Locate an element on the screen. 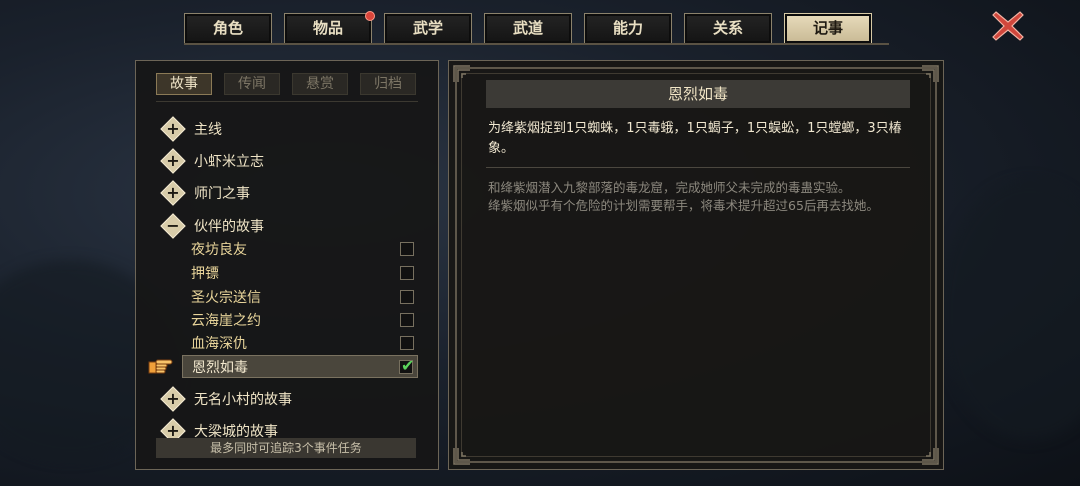 This screenshot has height=486, width=1080. list-item-quest: 押镖 is located at coordinates (300, 272).